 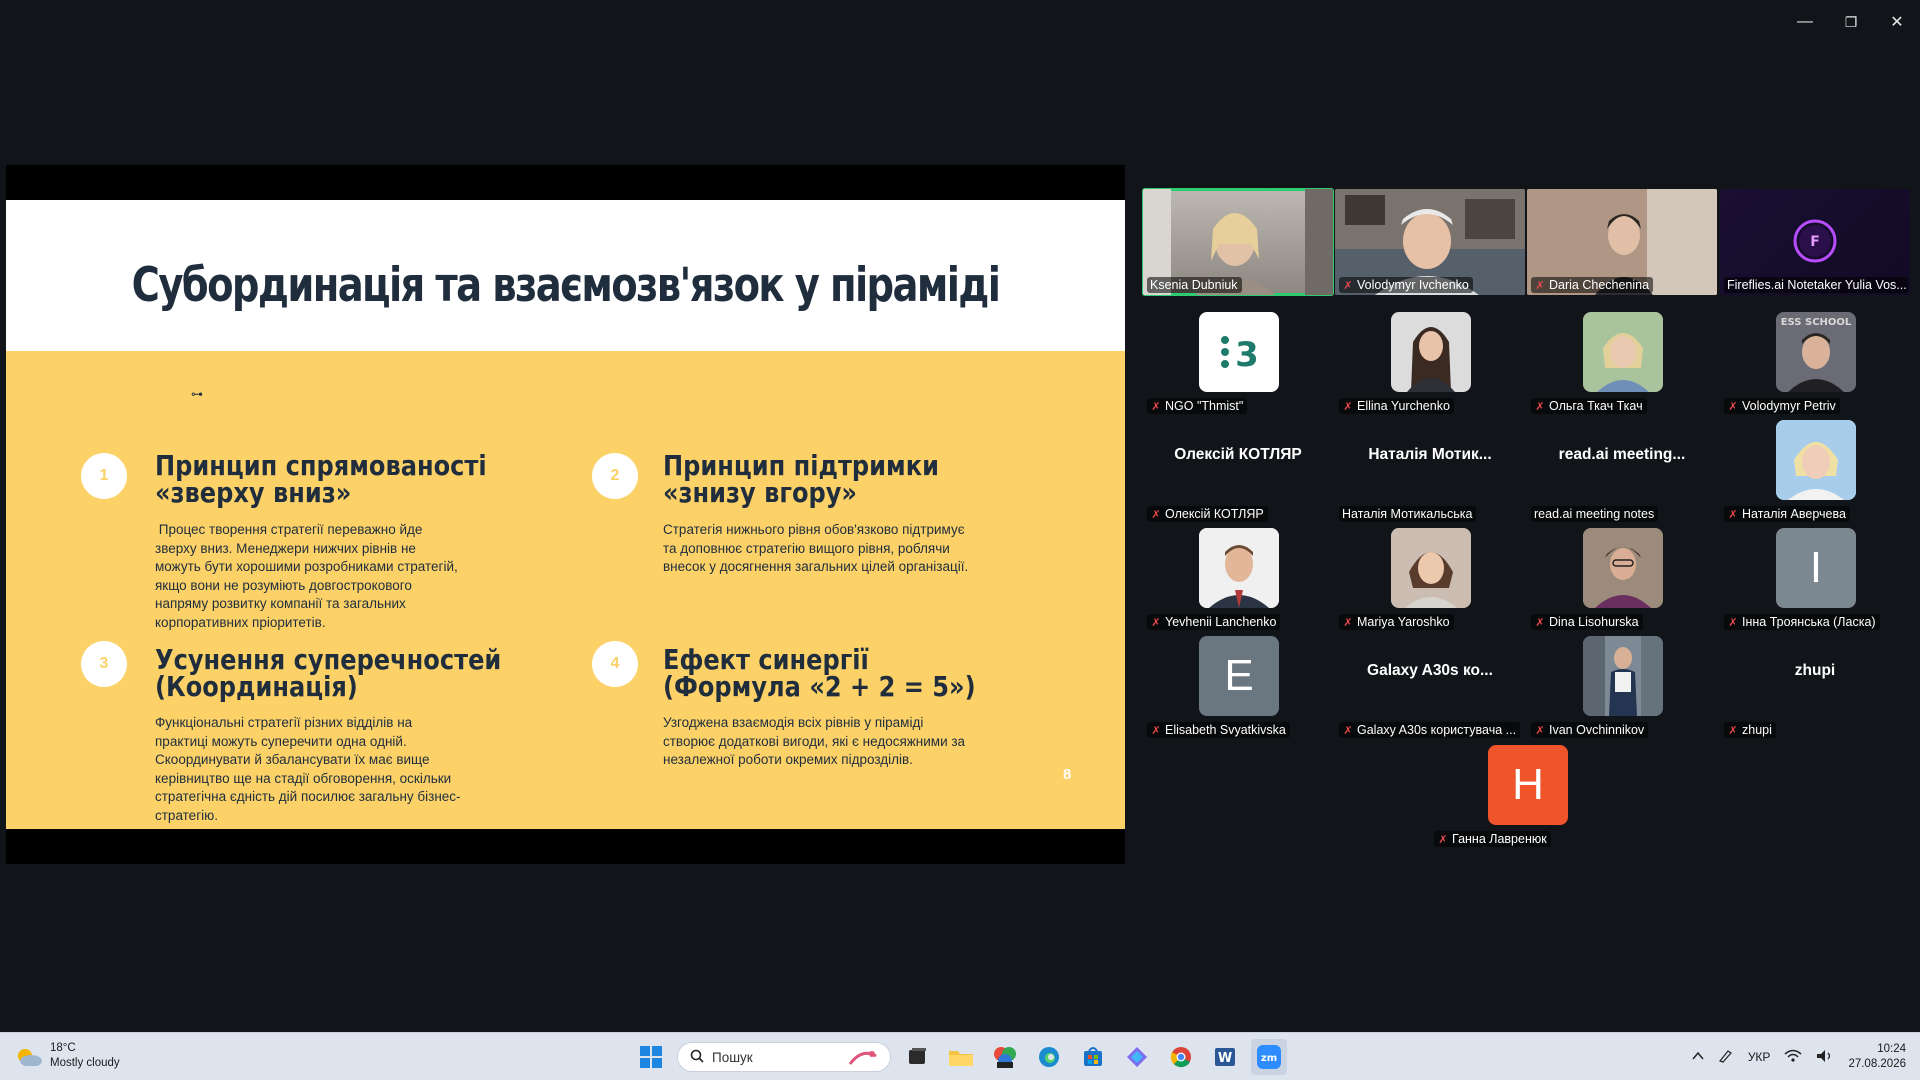 I want to click on principle-number: 4, so click(x=615, y=664).